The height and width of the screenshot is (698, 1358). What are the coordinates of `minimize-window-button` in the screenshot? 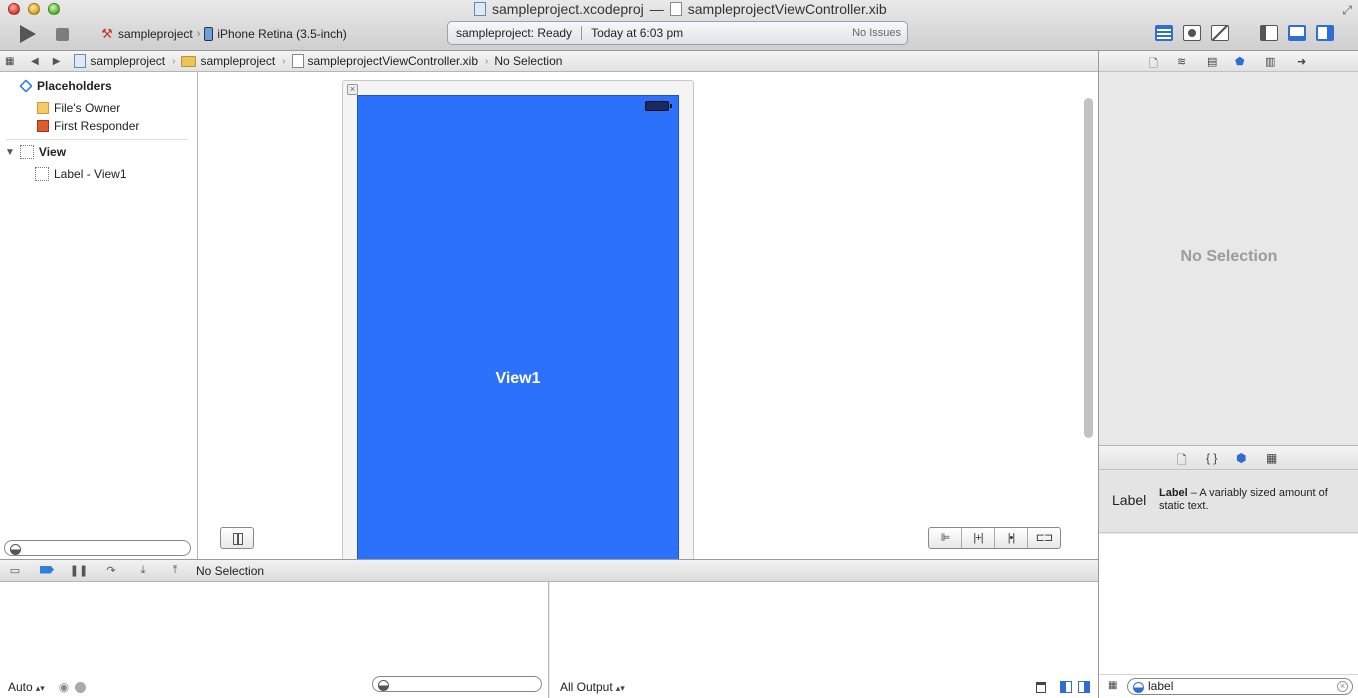 It's located at (34, 9).